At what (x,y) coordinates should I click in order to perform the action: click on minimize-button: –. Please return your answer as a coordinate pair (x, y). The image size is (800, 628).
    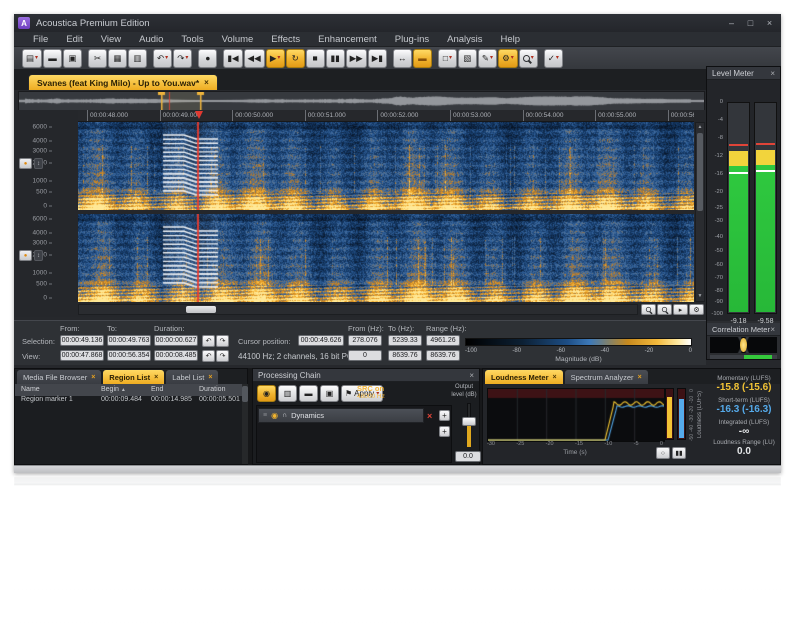
    Looking at the image, I should click on (731, 23).